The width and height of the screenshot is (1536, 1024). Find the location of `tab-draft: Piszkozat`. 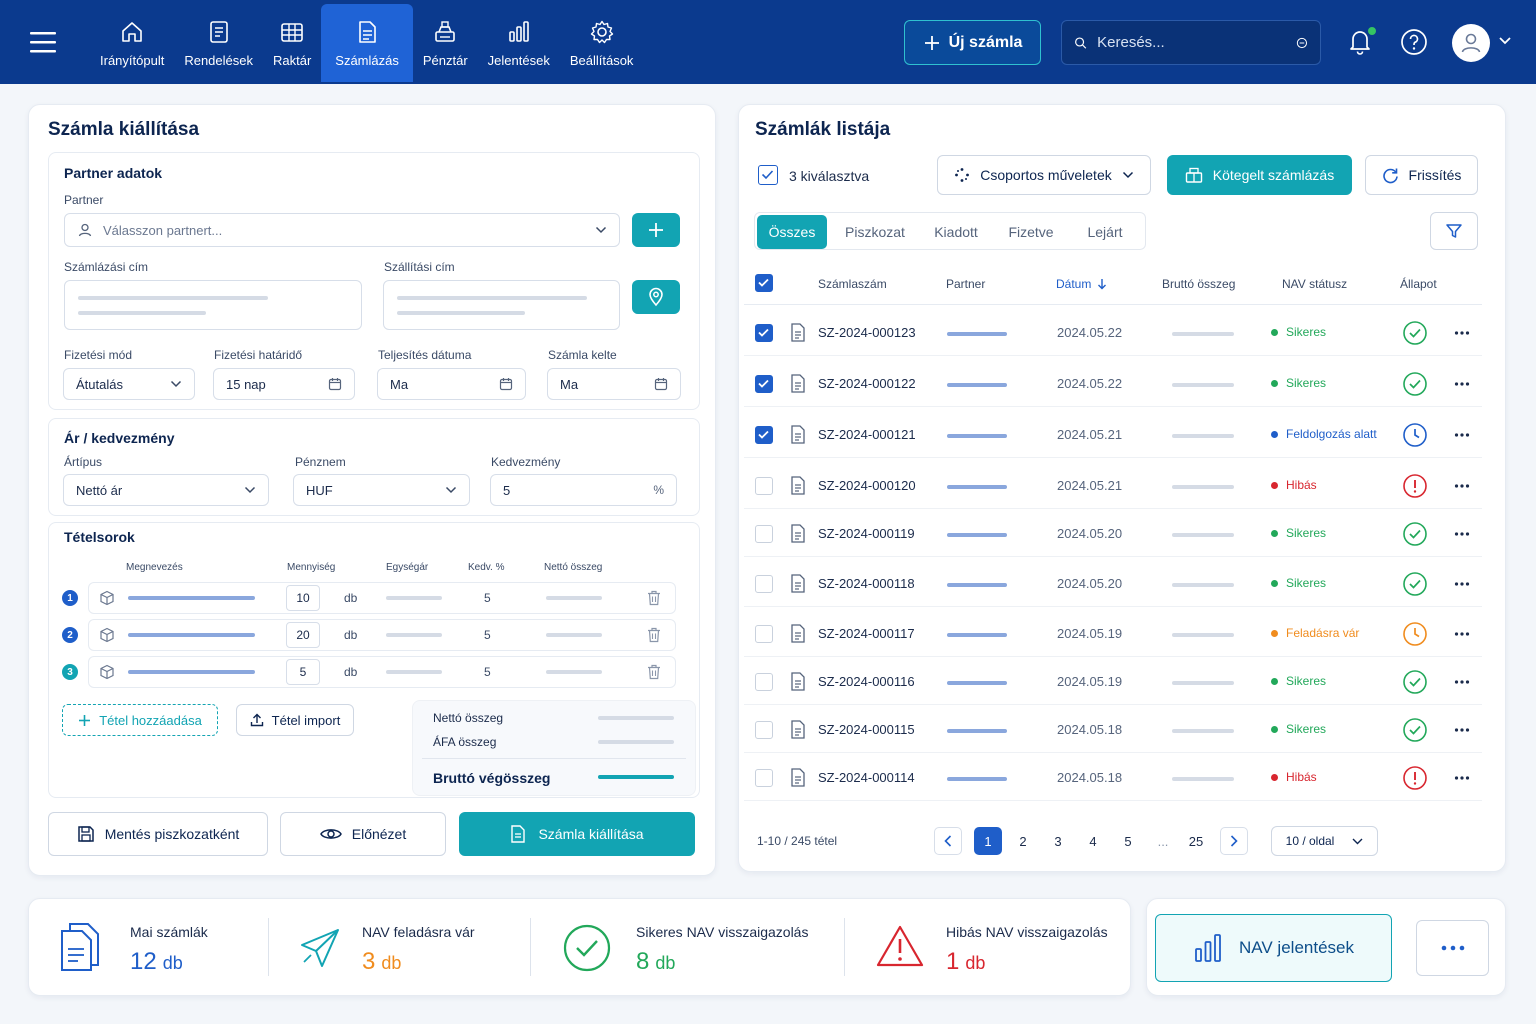

tab-draft: Piszkozat is located at coordinates (875, 232).